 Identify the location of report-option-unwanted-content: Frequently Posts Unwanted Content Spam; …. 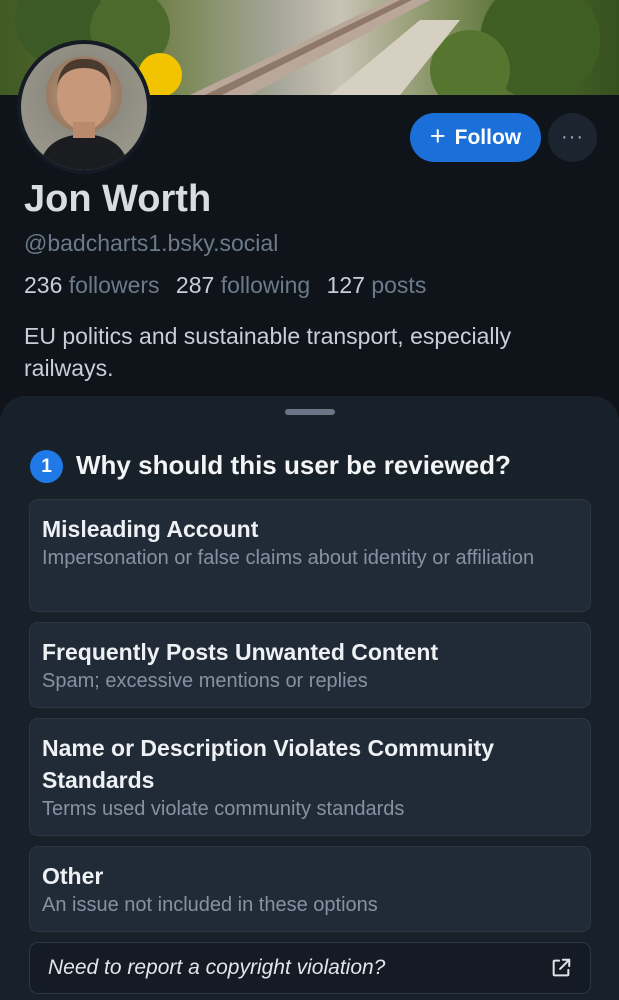
(310, 665).